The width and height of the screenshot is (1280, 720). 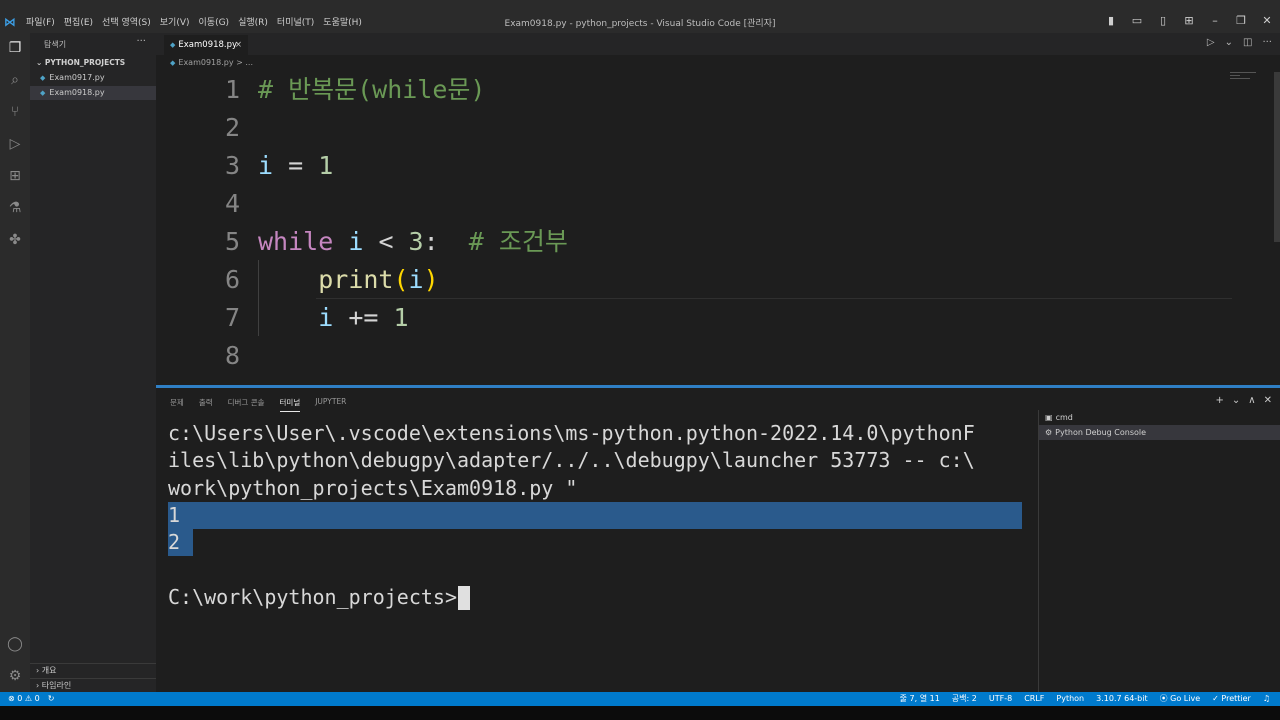 I want to click on sidebar-more-button: ···, so click(x=141, y=41).